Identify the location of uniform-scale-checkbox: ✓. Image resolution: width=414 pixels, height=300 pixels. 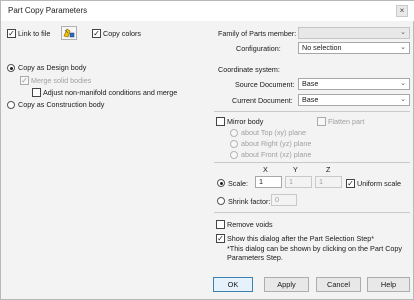
(350, 183).